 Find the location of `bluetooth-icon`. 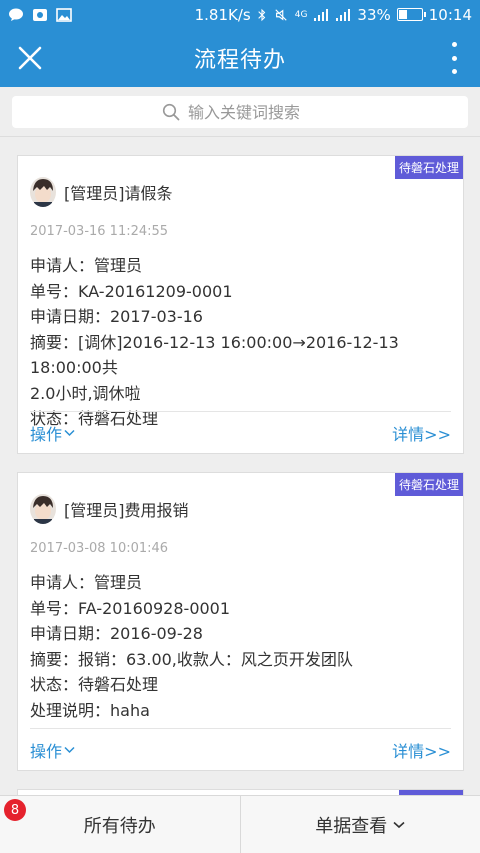

bluetooth-icon is located at coordinates (261, 14).